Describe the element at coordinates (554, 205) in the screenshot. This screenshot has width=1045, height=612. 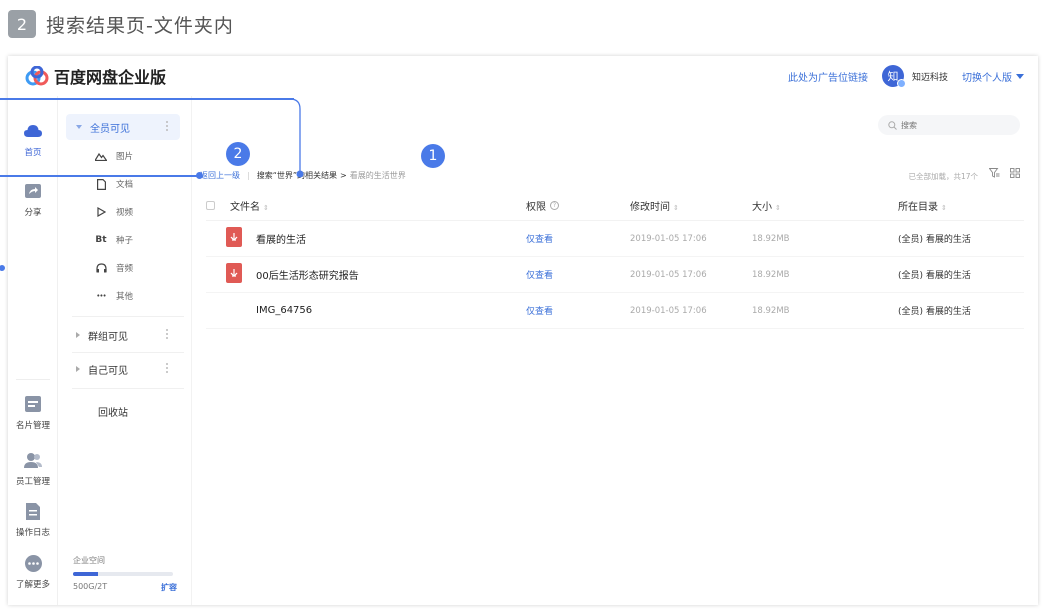
I see `help-icon: ?` at that location.